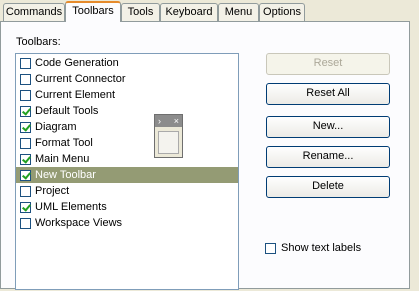 Image resolution: width=419 pixels, height=291 pixels. What do you see at coordinates (79, 223) in the screenshot?
I see `toolbar-item-label: Workspace Views` at bounding box center [79, 223].